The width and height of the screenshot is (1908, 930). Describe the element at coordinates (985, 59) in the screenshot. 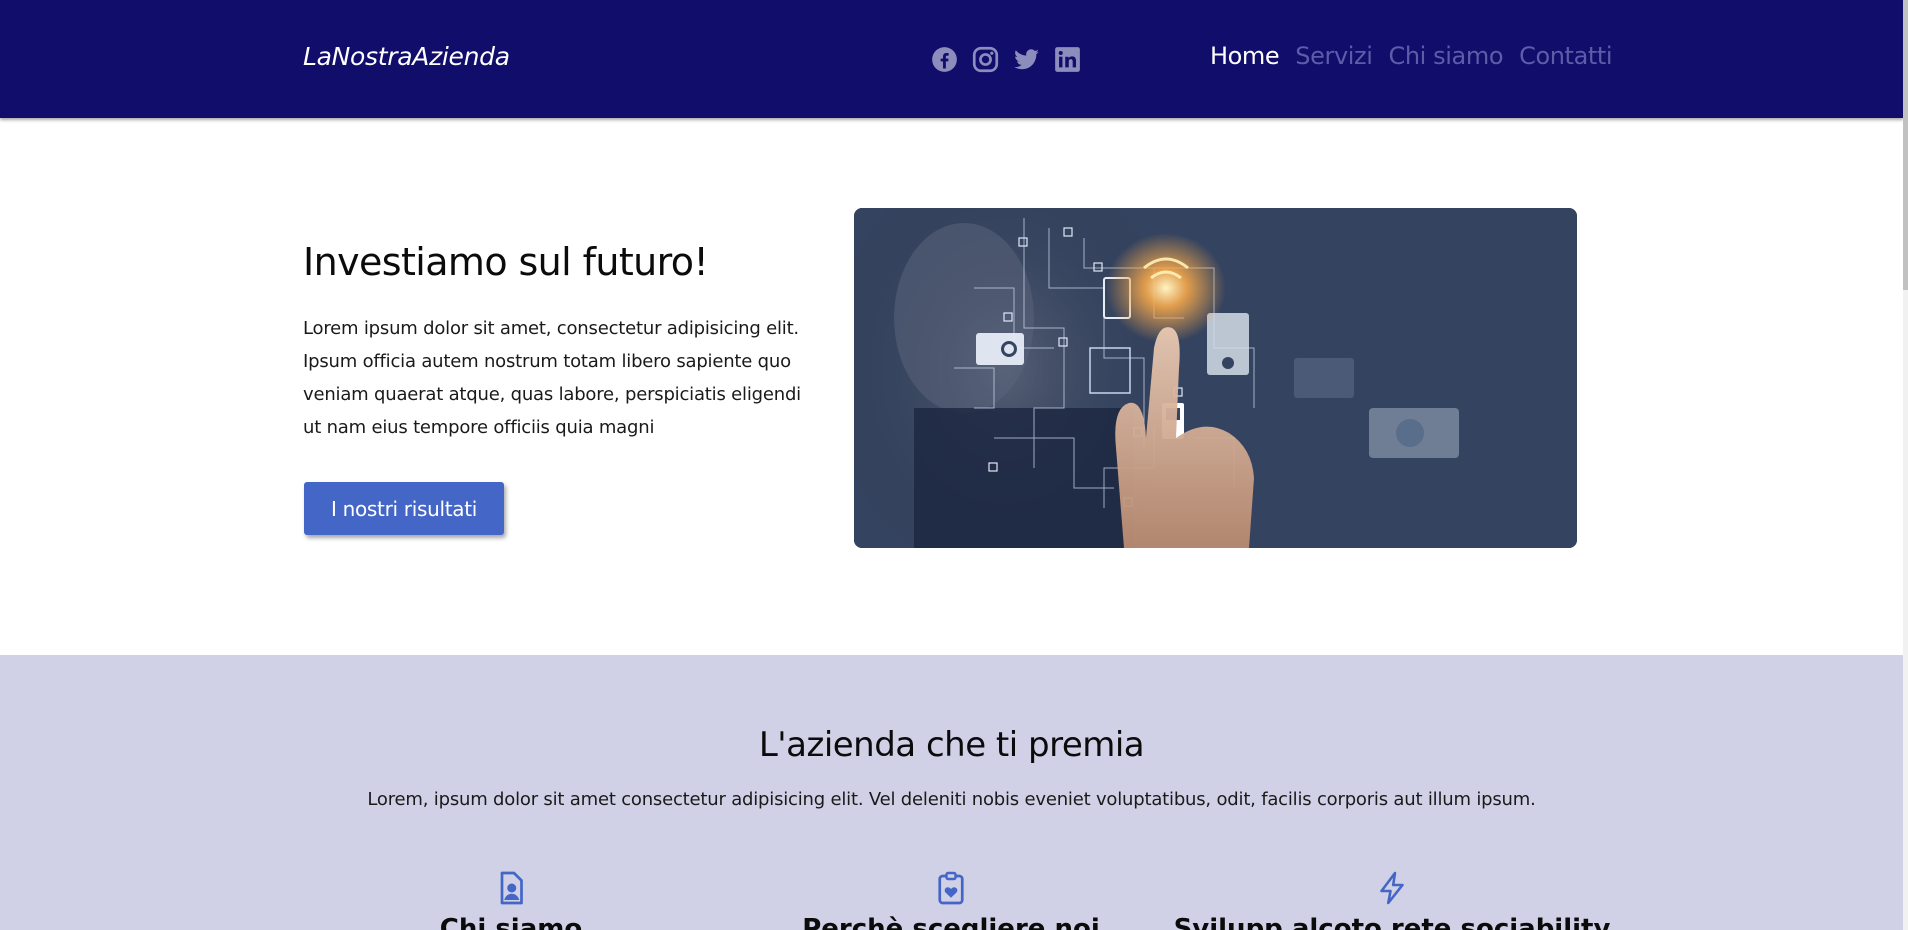

I see `instagram-icon` at that location.